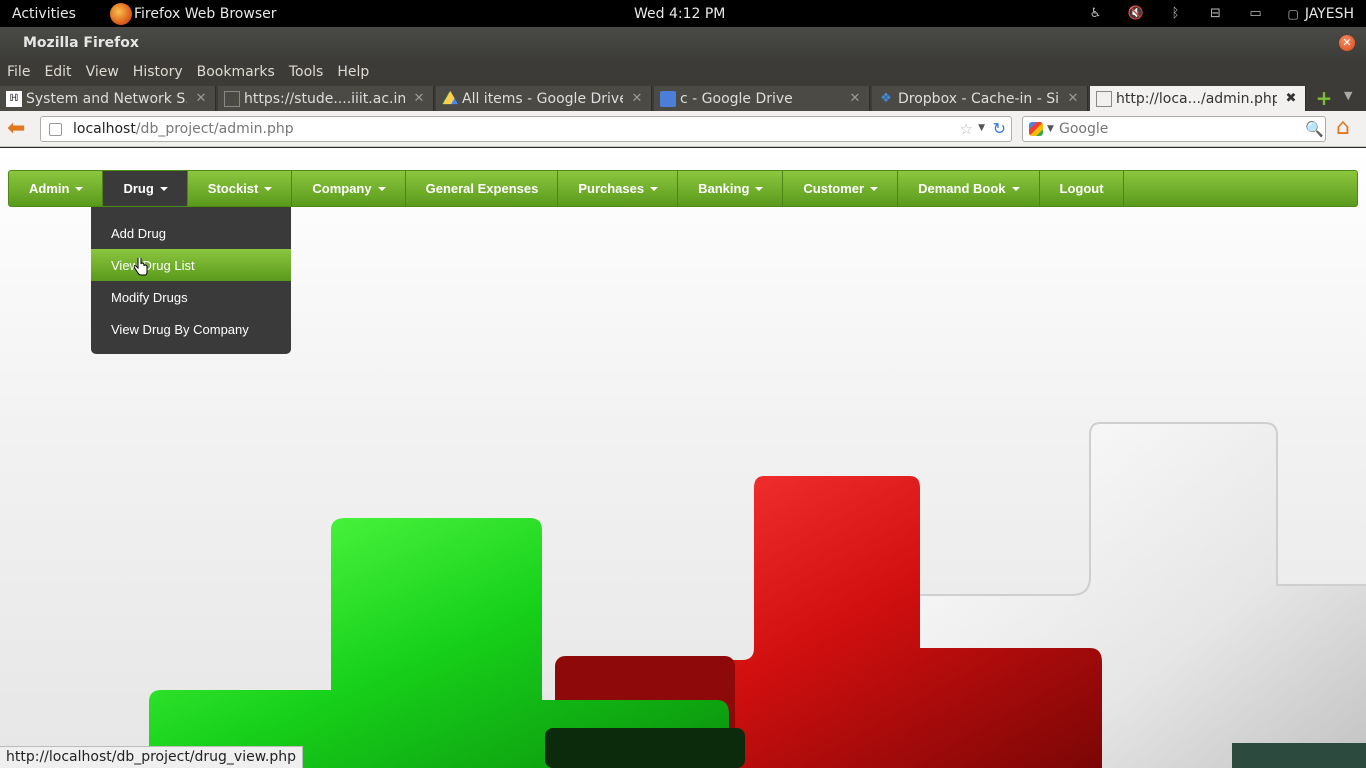 The image size is (1366, 768). Describe the element at coordinates (233, 188) in the screenshot. I see `nav-stockist-label: Stockist` at that location.